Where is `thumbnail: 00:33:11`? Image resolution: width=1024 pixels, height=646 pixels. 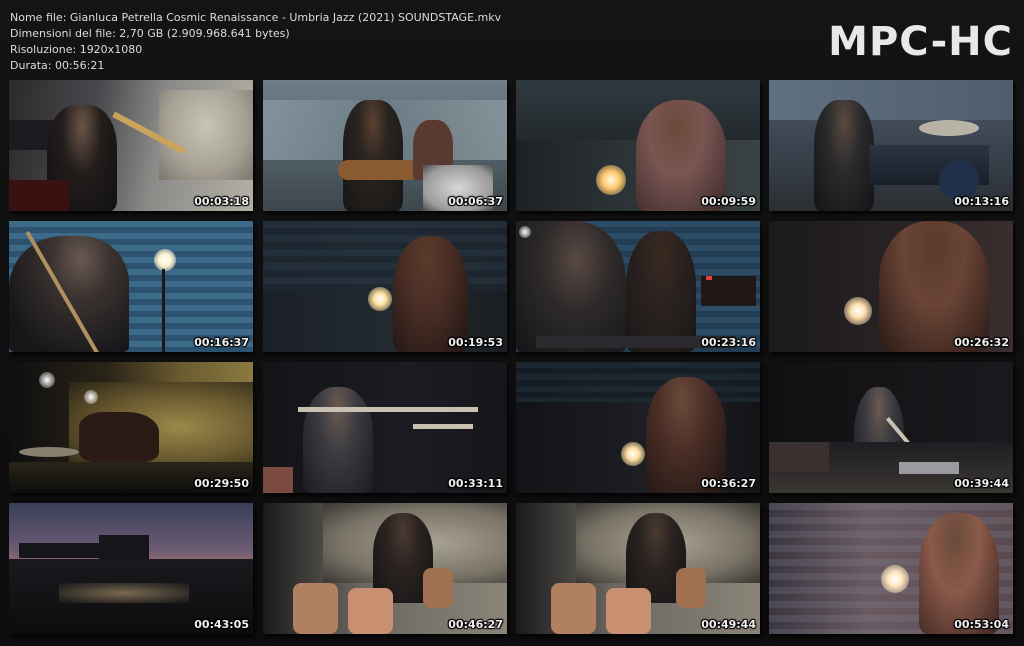
thumbnail: 00:33:11 is located at coordinates (385, 427).